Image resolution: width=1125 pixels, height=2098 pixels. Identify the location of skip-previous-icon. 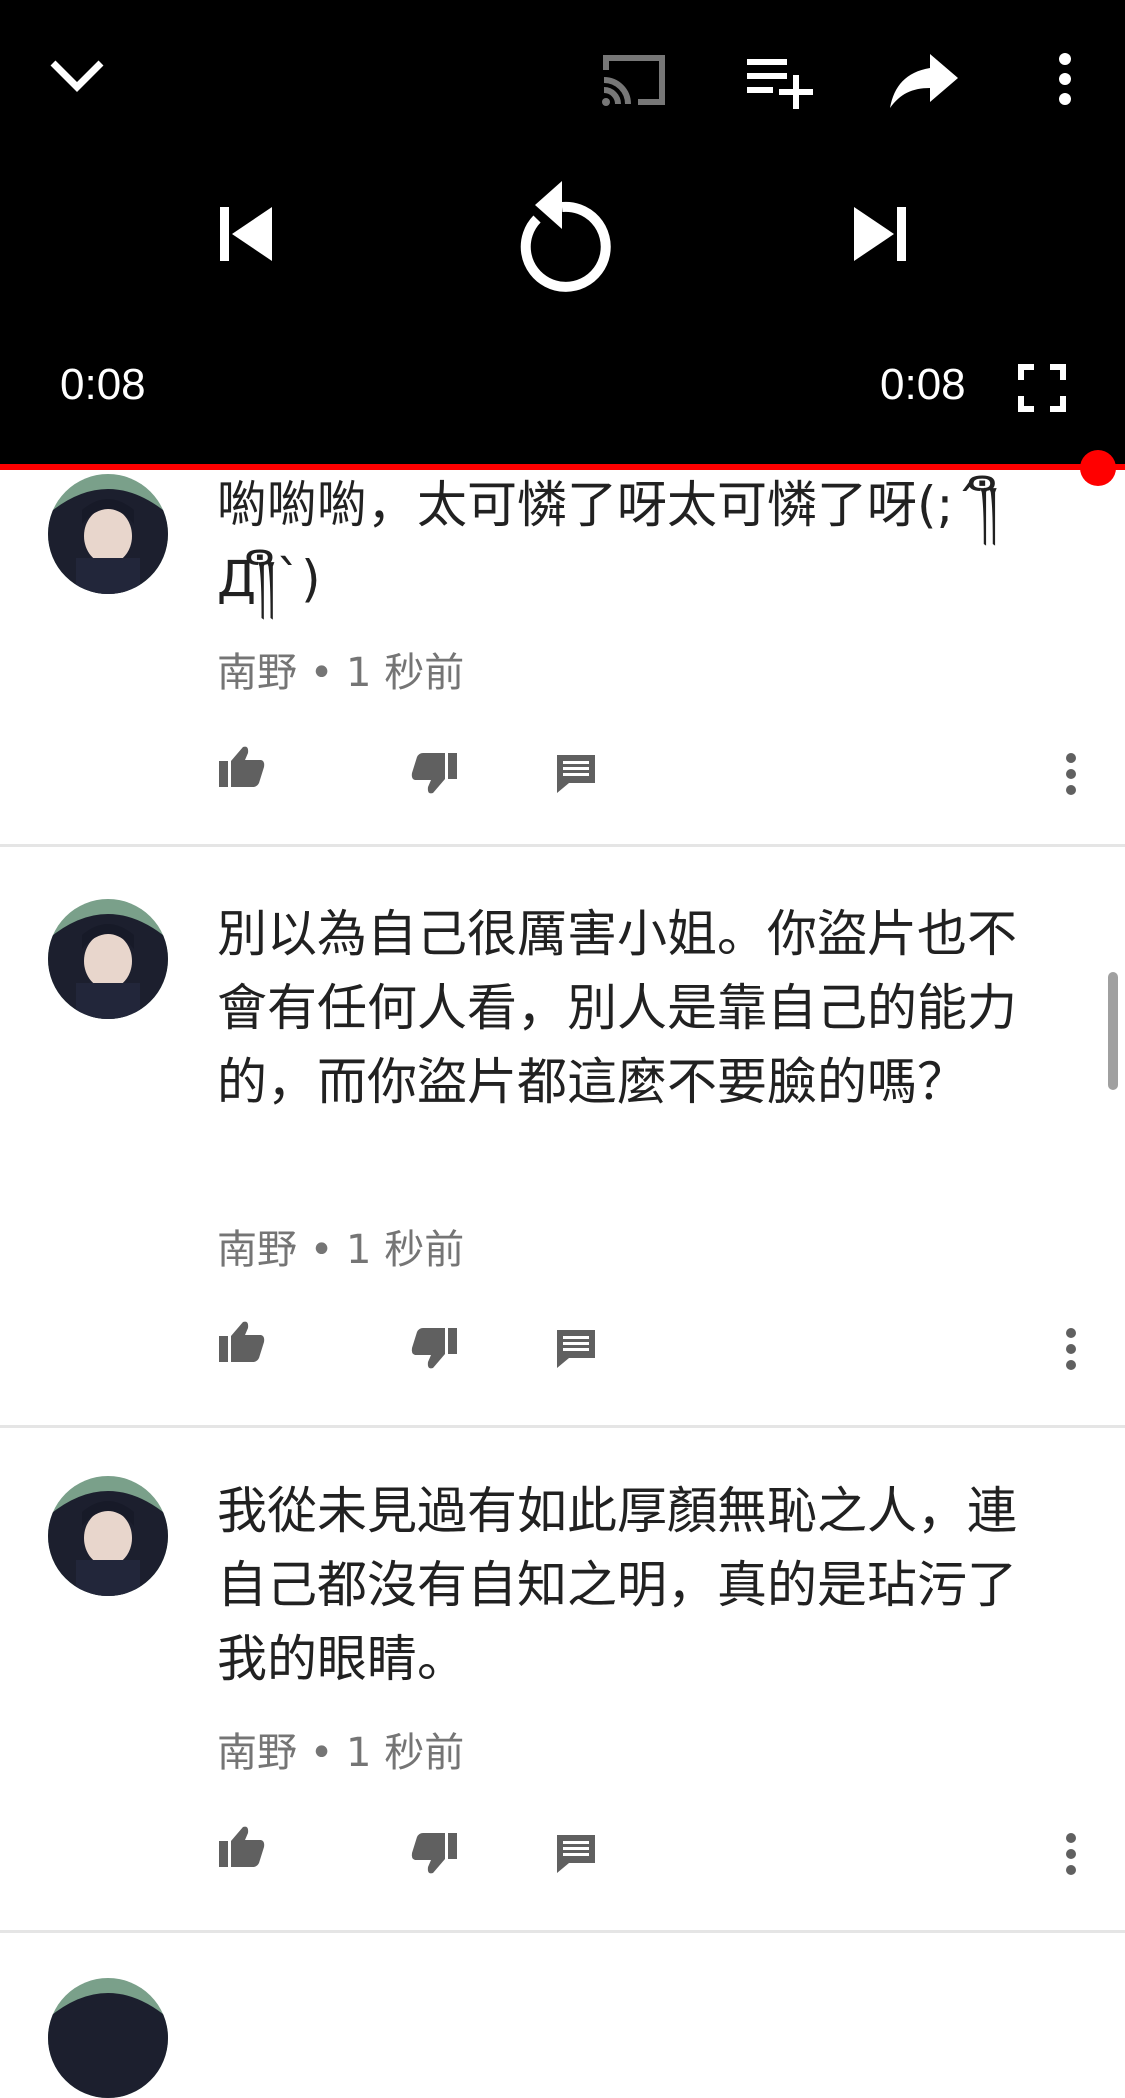
(246, 234).